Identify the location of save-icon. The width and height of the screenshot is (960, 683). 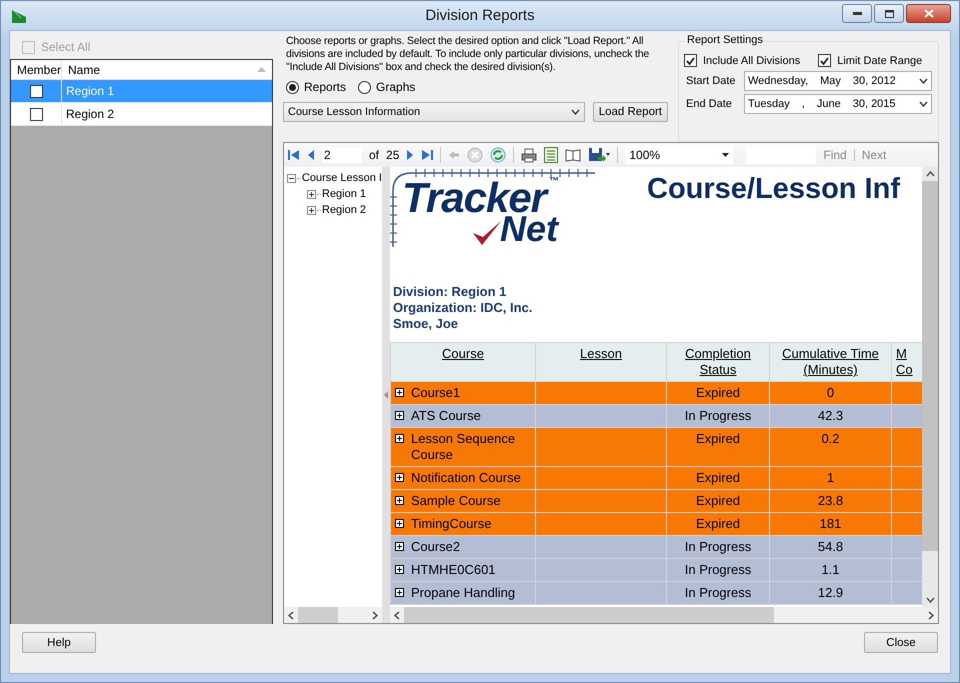
(599, 155).